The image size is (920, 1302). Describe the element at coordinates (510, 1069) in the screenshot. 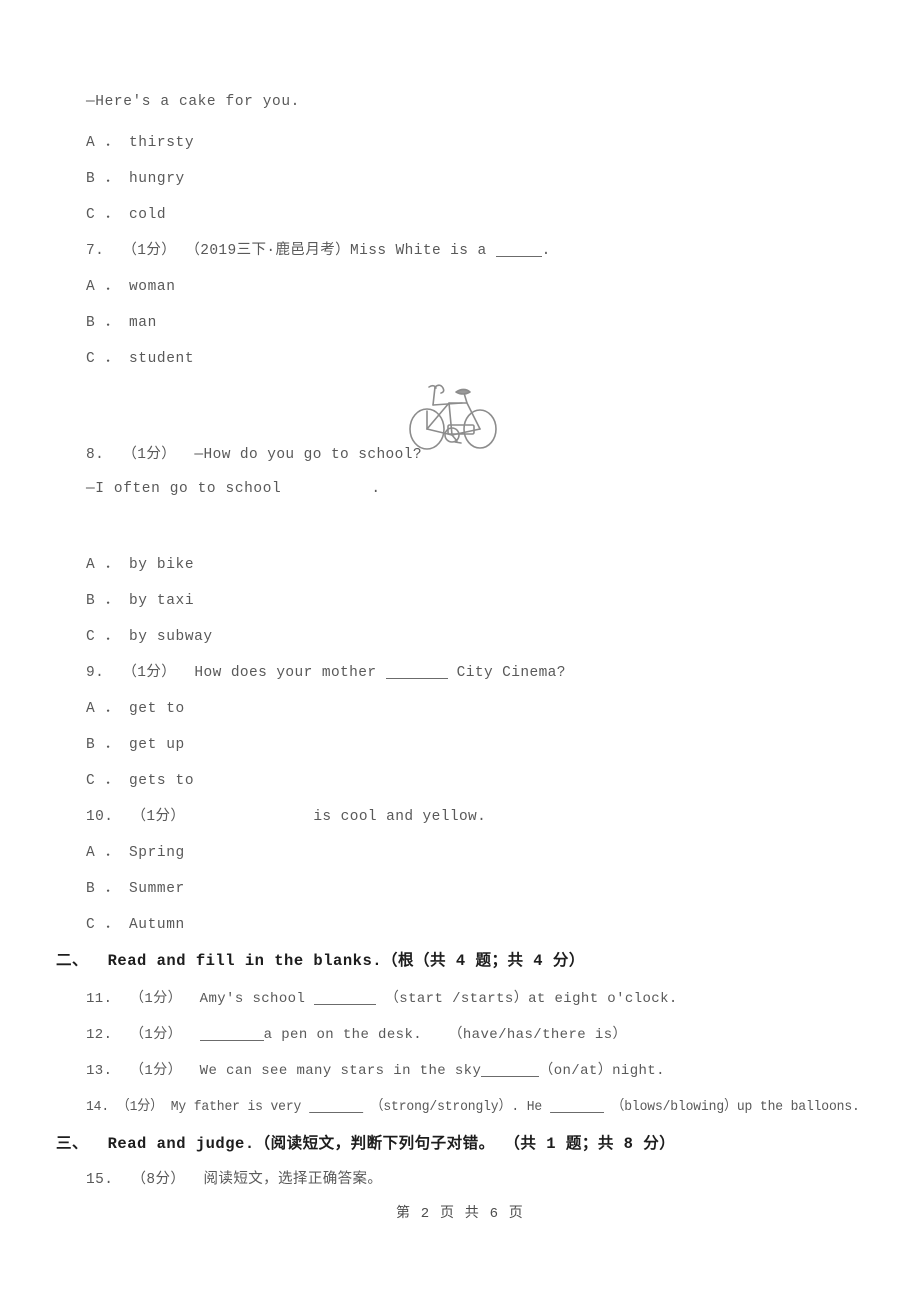

I see `question-13-blank` at that location.